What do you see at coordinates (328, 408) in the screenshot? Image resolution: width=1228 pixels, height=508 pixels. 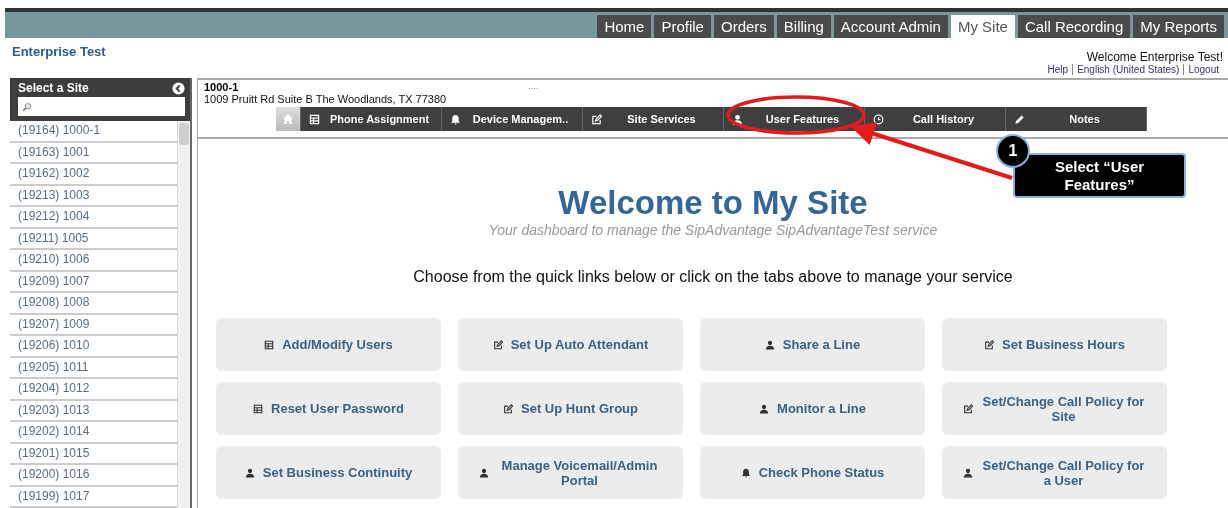 I see `quick-link-button: Reset User Password` at bounding box center [328, 408].